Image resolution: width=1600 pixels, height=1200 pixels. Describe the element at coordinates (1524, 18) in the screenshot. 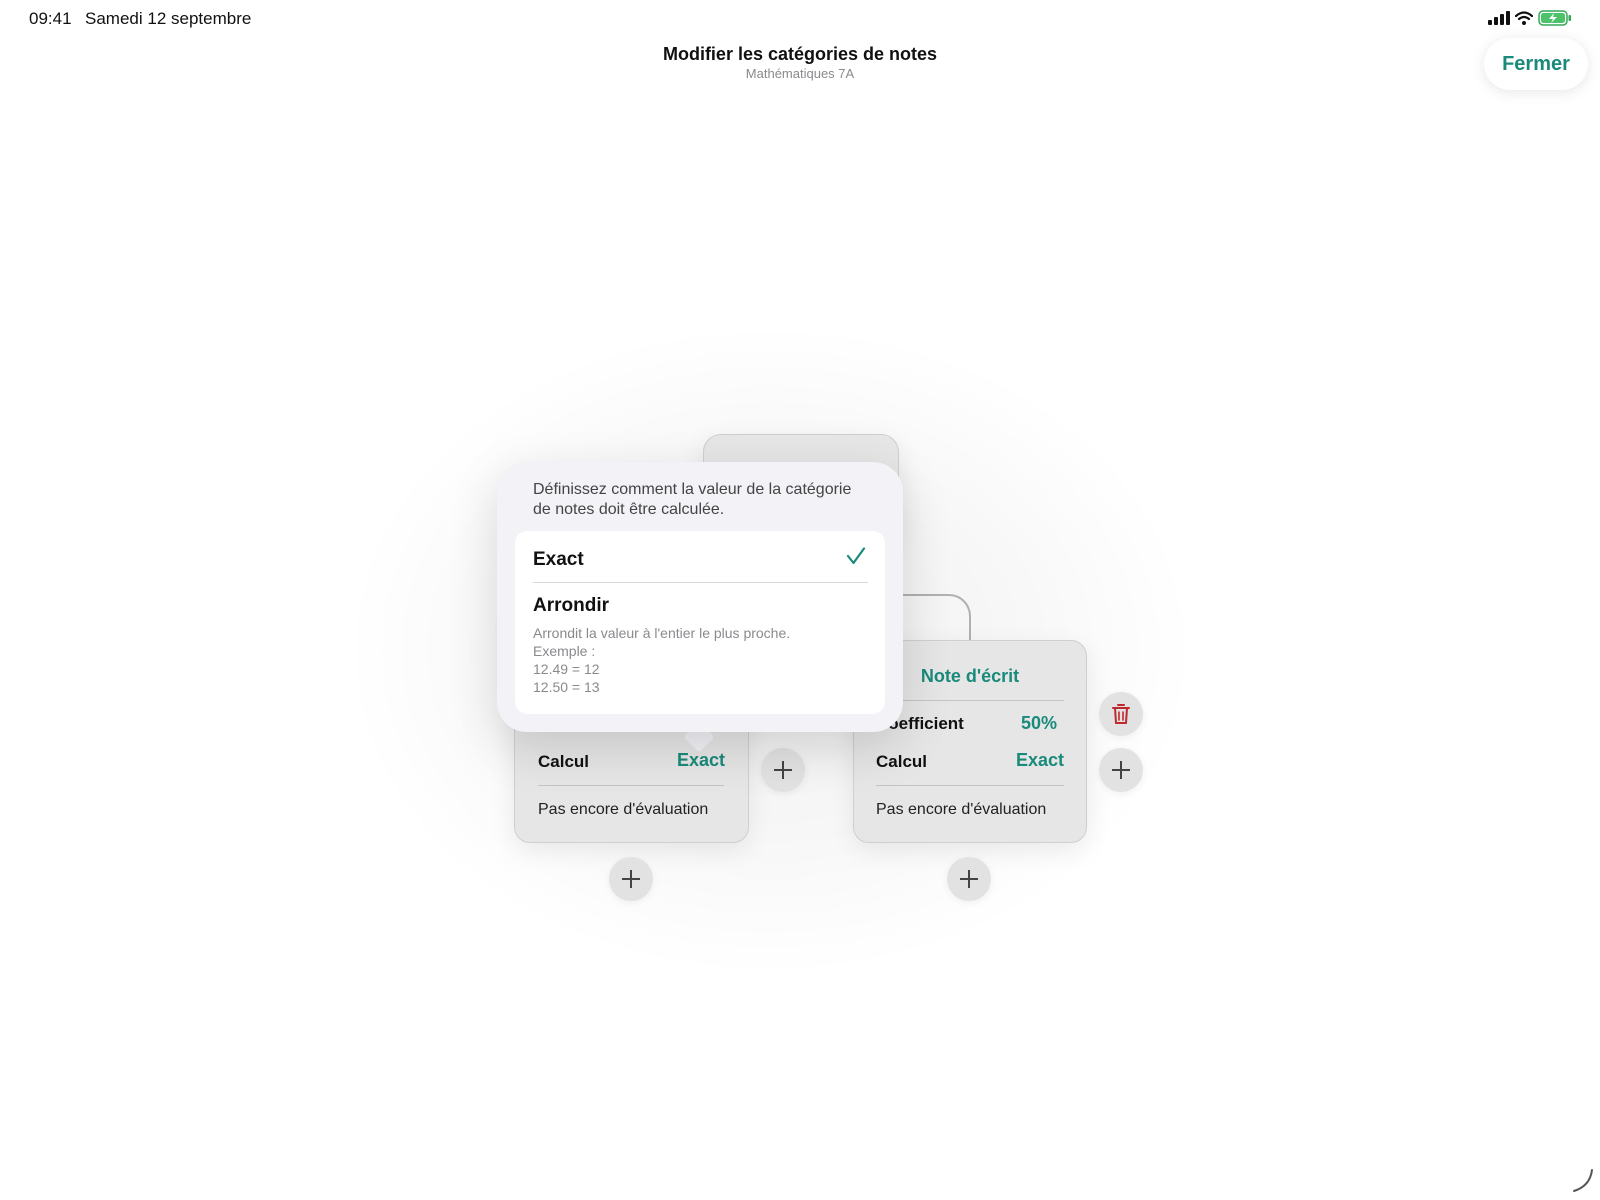

I see `wifi-icon` at that location.